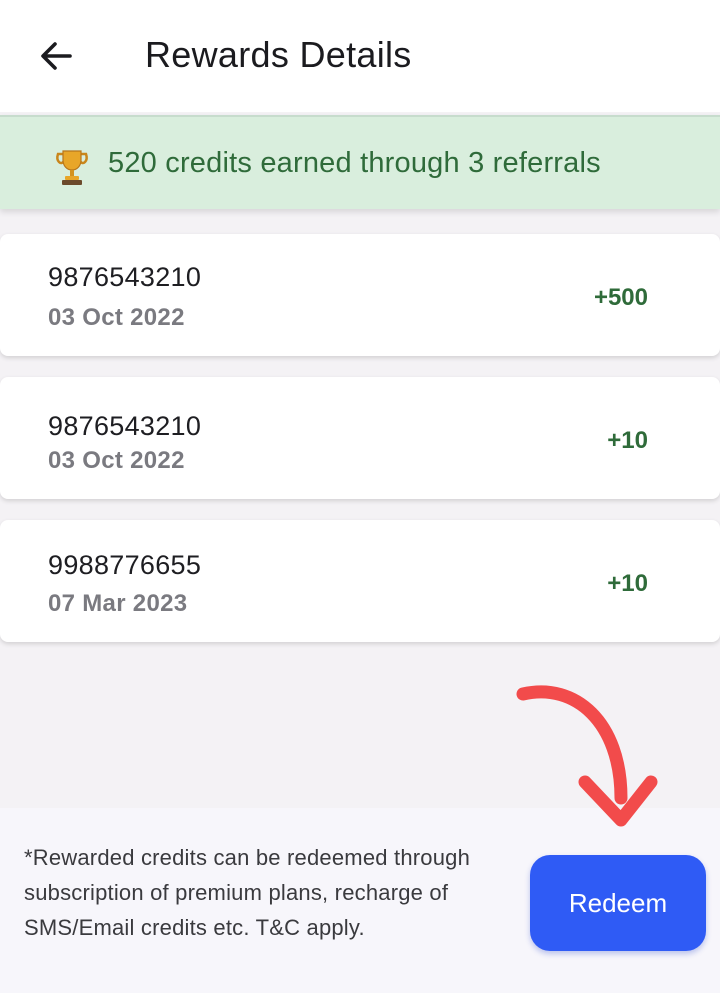  What do you see at coordinates (125, 565) in the screenshot?
I see `reward-phone-number: 9988776655` at bounding box center [125, 565].